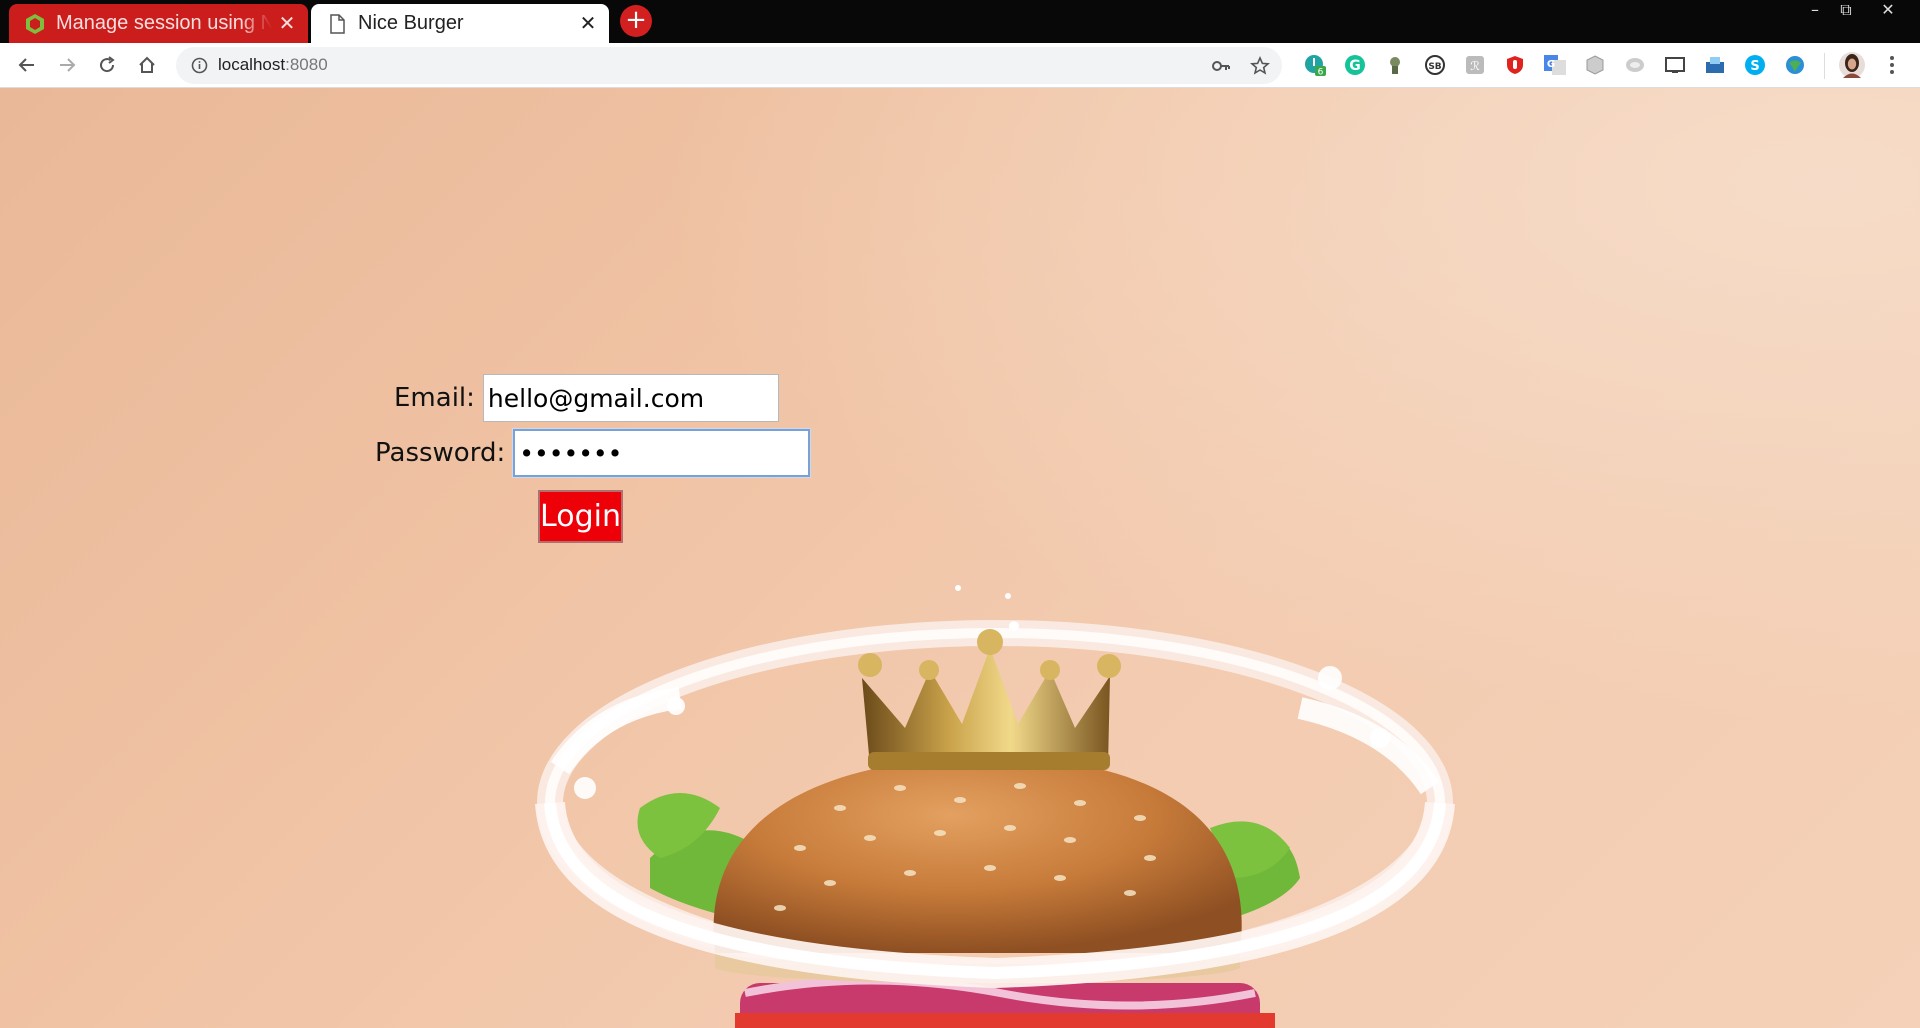  I want to click on avatar, so click(1852, 65).